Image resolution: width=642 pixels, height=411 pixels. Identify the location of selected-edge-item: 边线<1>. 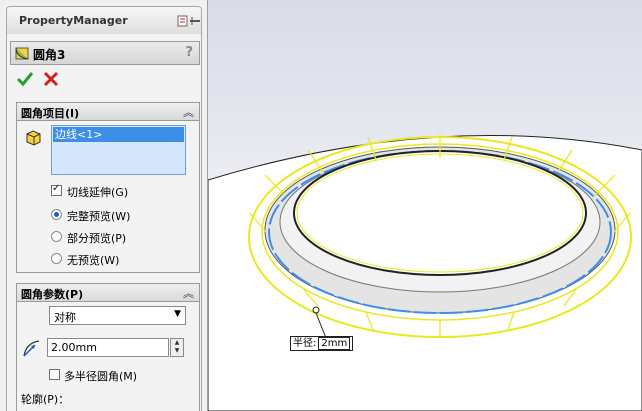
(118, 134).